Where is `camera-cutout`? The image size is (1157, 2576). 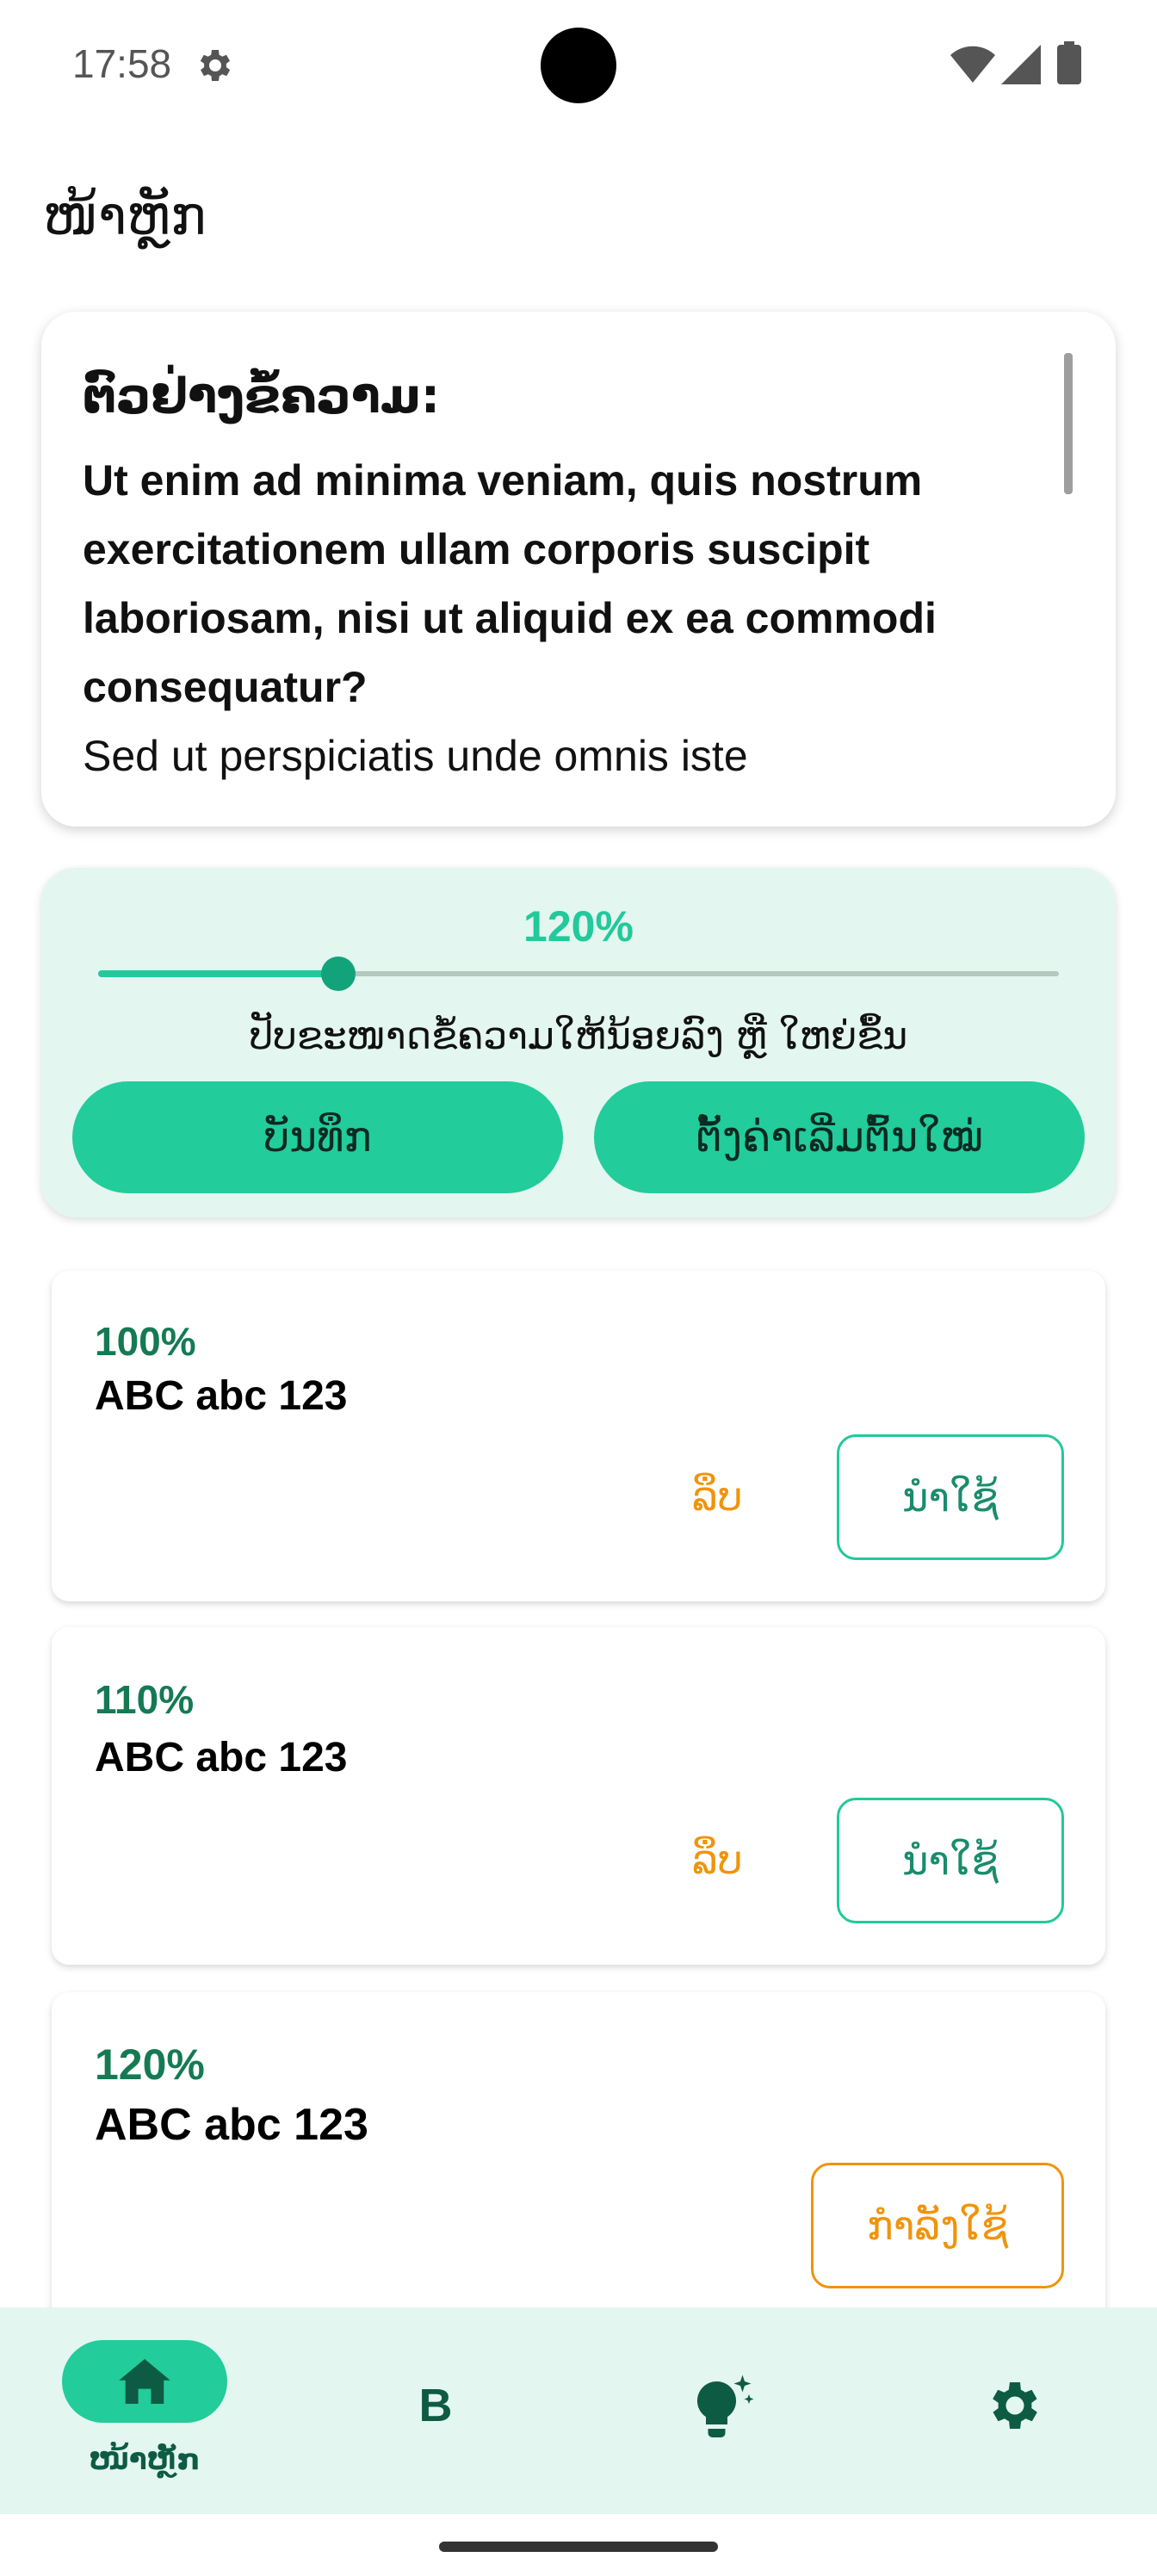
camera-cutout is located at coordinates (579, 65).